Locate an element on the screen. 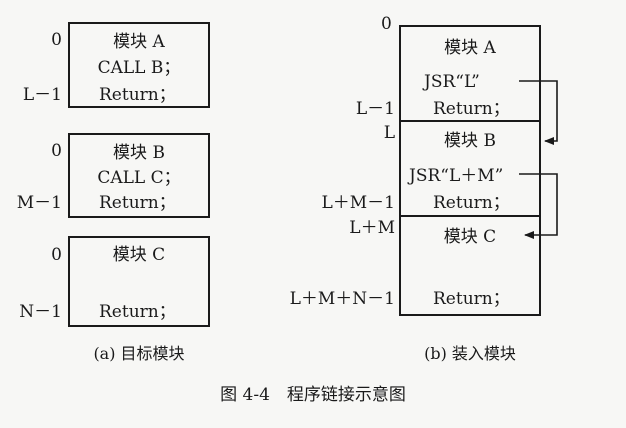 The width and height of the screenshot is (626, 428). arrow-b-to-c is located at coordinates (538, 206).